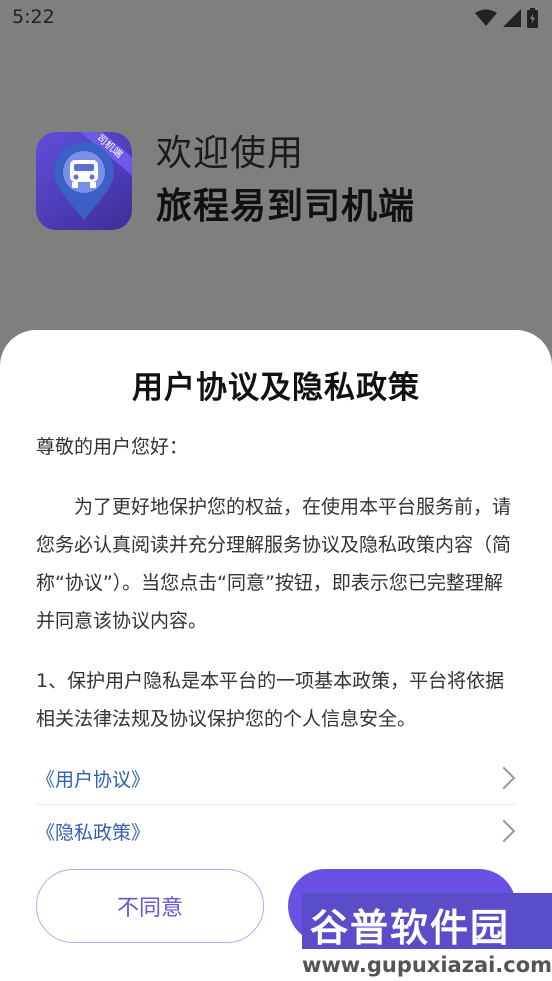  What do you see at coordinates (93, 832) in the screenshot?
I see `privacy-policy-label: 《隐私政策》` at bounding box center [93, 832].